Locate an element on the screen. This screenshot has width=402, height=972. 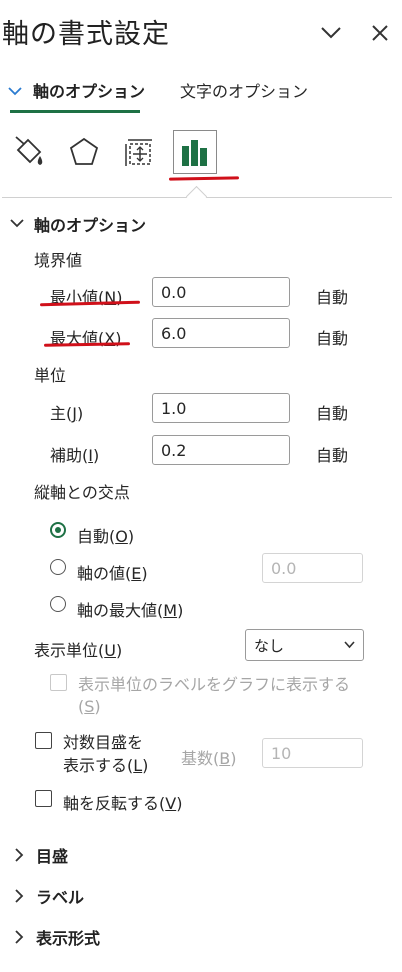
crosses-value-label: 軸の値(E) is located at coordinates (112, 573).